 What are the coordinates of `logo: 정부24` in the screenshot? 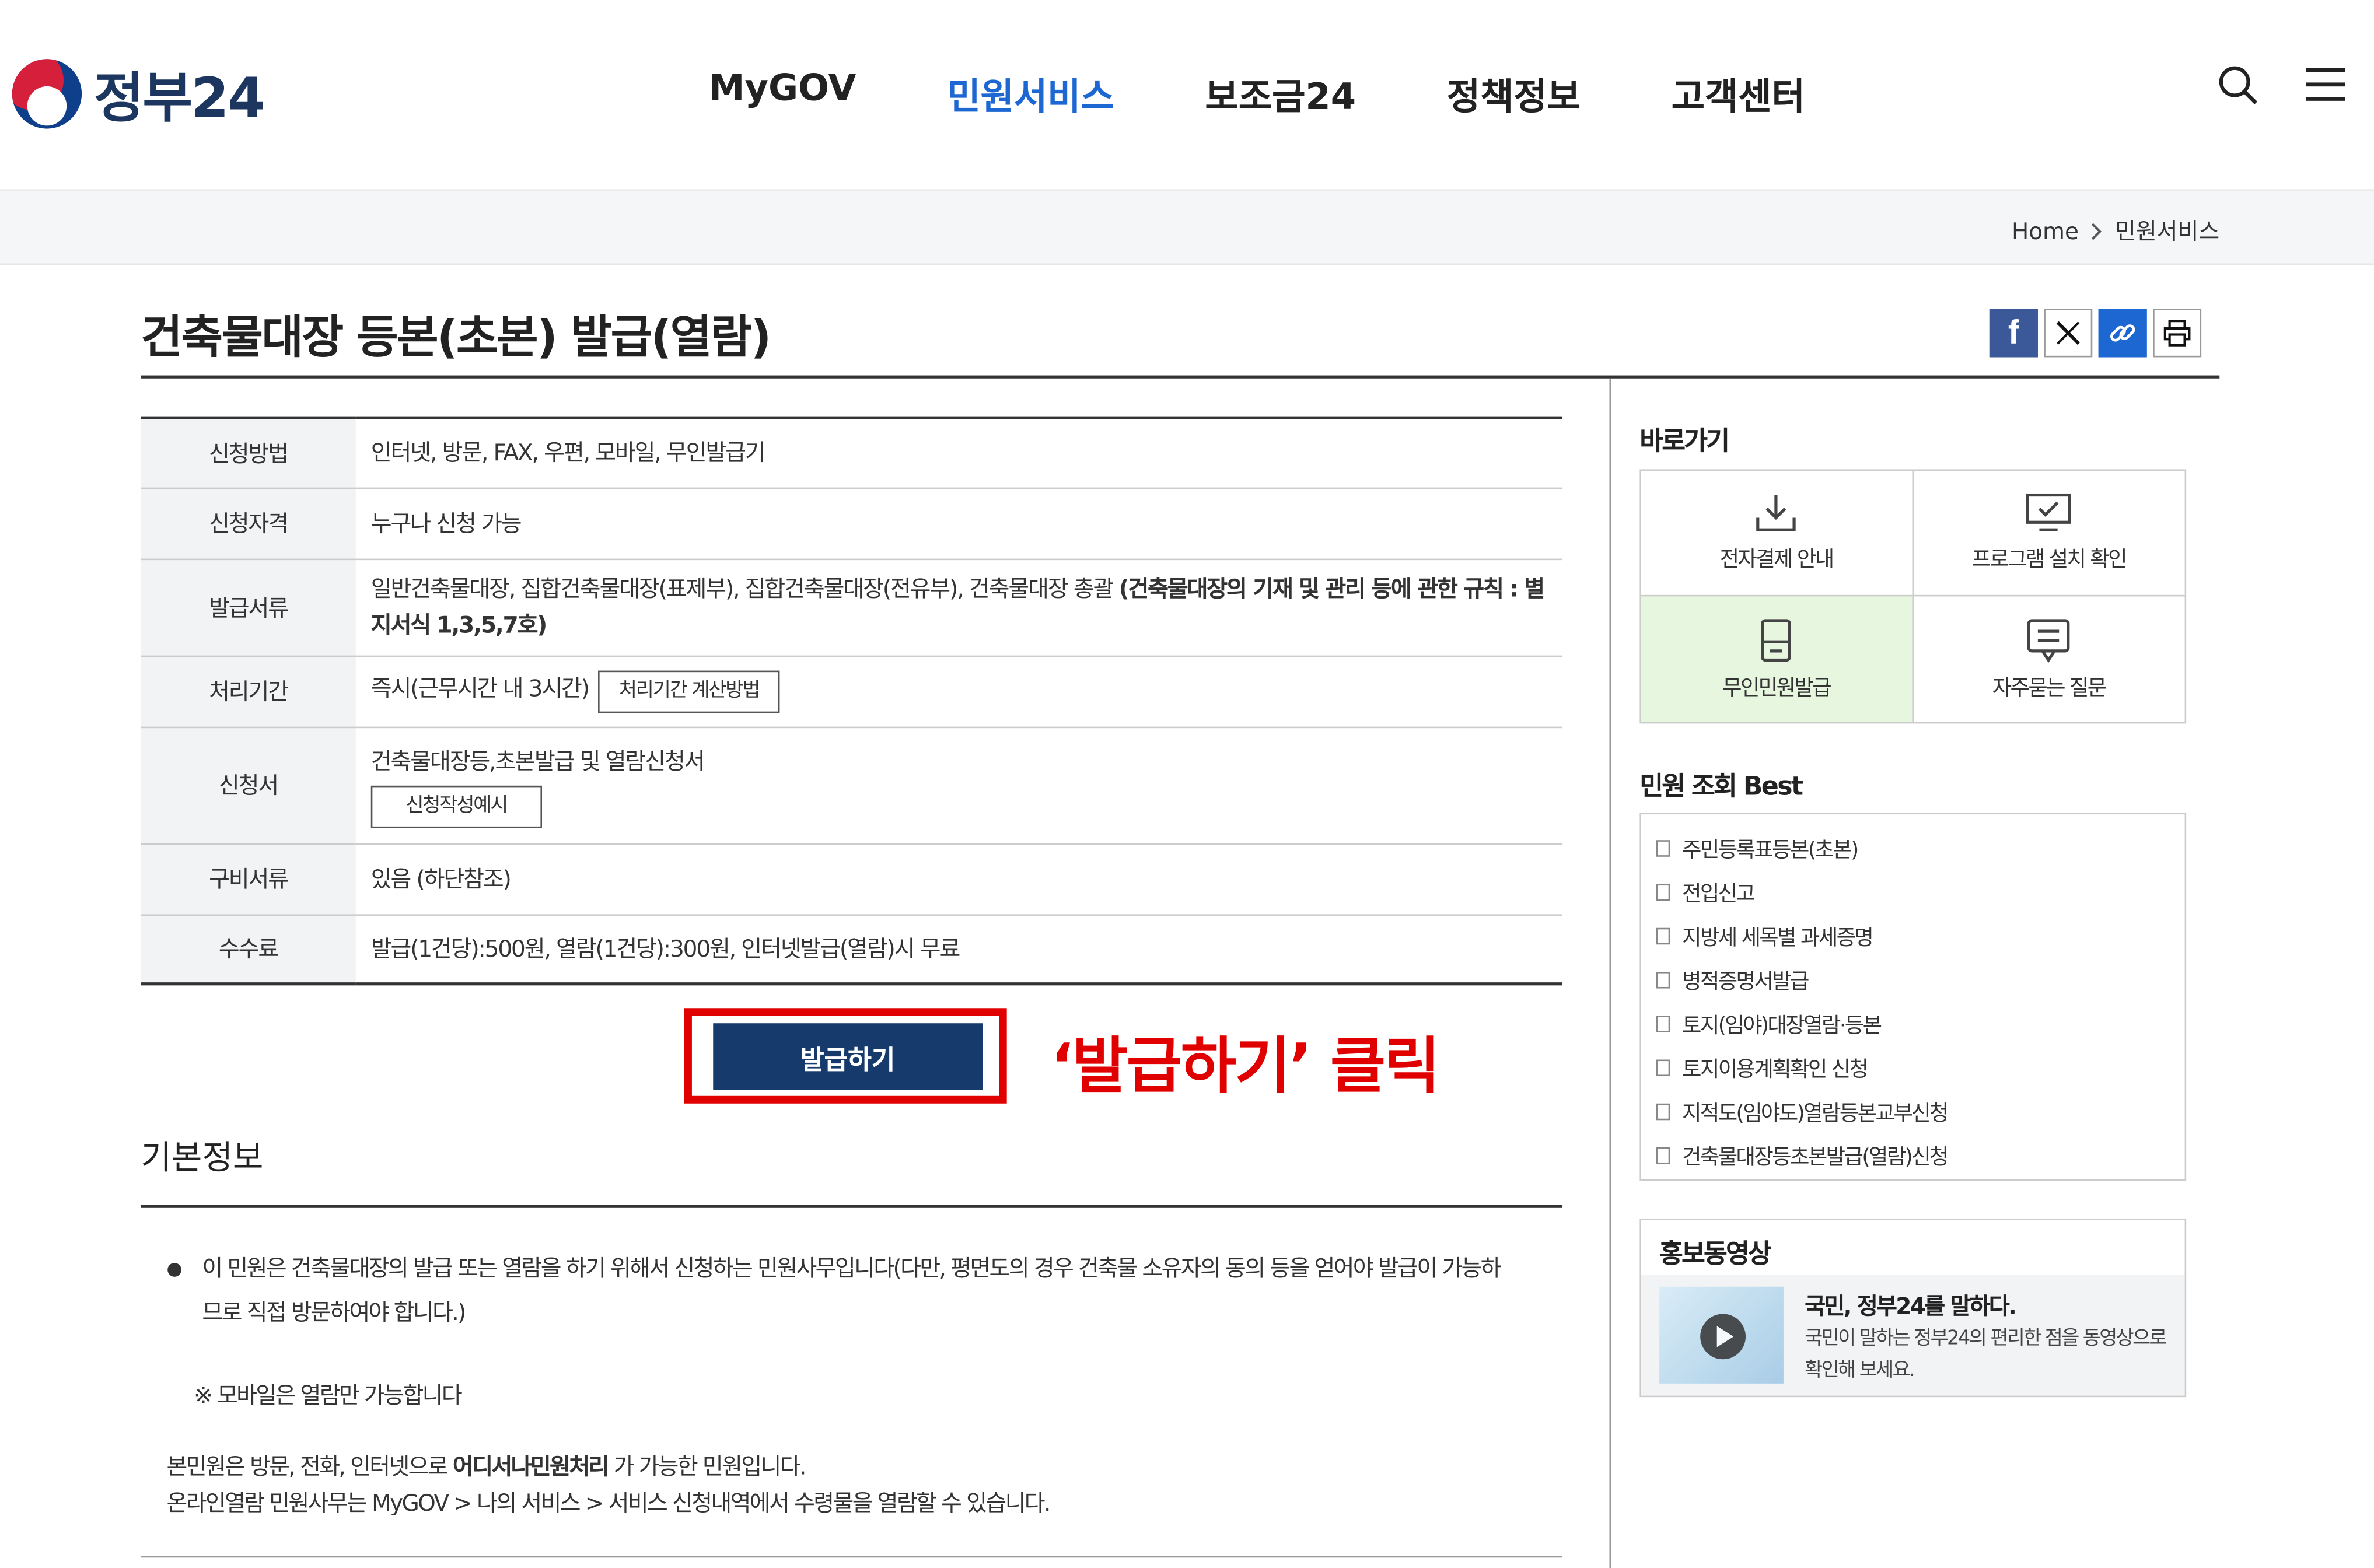 It's located at (138, 93).